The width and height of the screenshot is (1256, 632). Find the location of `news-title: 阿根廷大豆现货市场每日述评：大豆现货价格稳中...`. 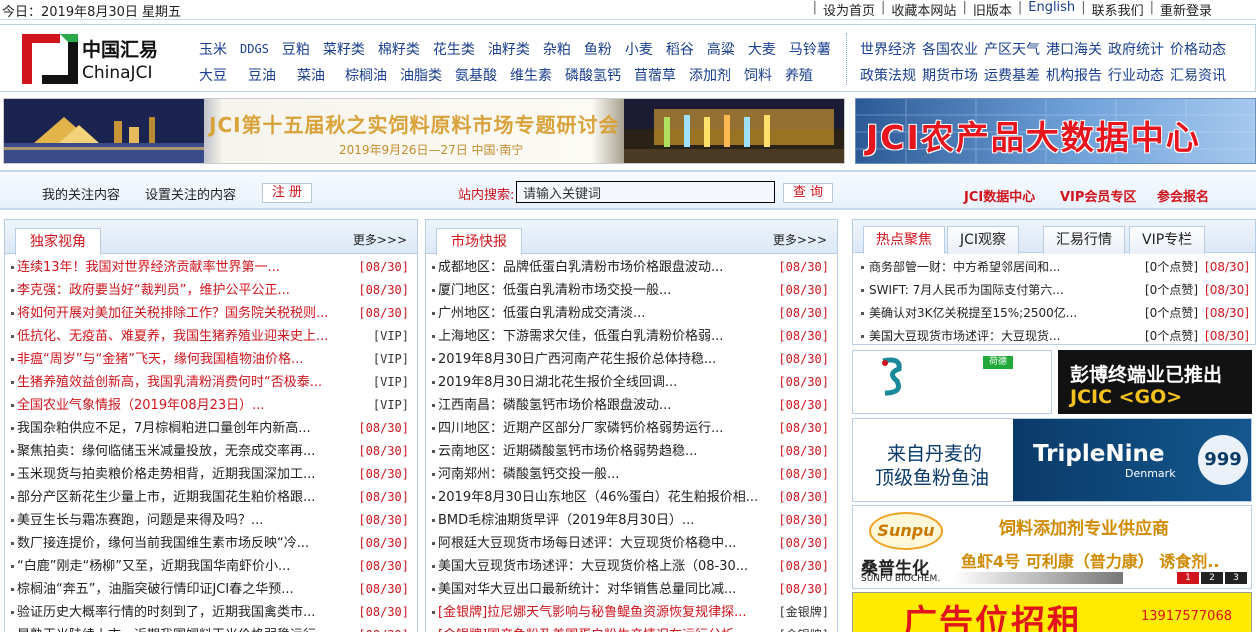

news-title: 阿根廷大豆现货市场每日述评：大豆现货价格稳中... is located at coordinates (587, 543).